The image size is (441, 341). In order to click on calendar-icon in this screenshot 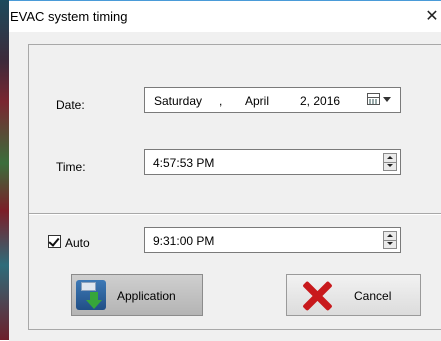, I will do `click(373, 99)`.